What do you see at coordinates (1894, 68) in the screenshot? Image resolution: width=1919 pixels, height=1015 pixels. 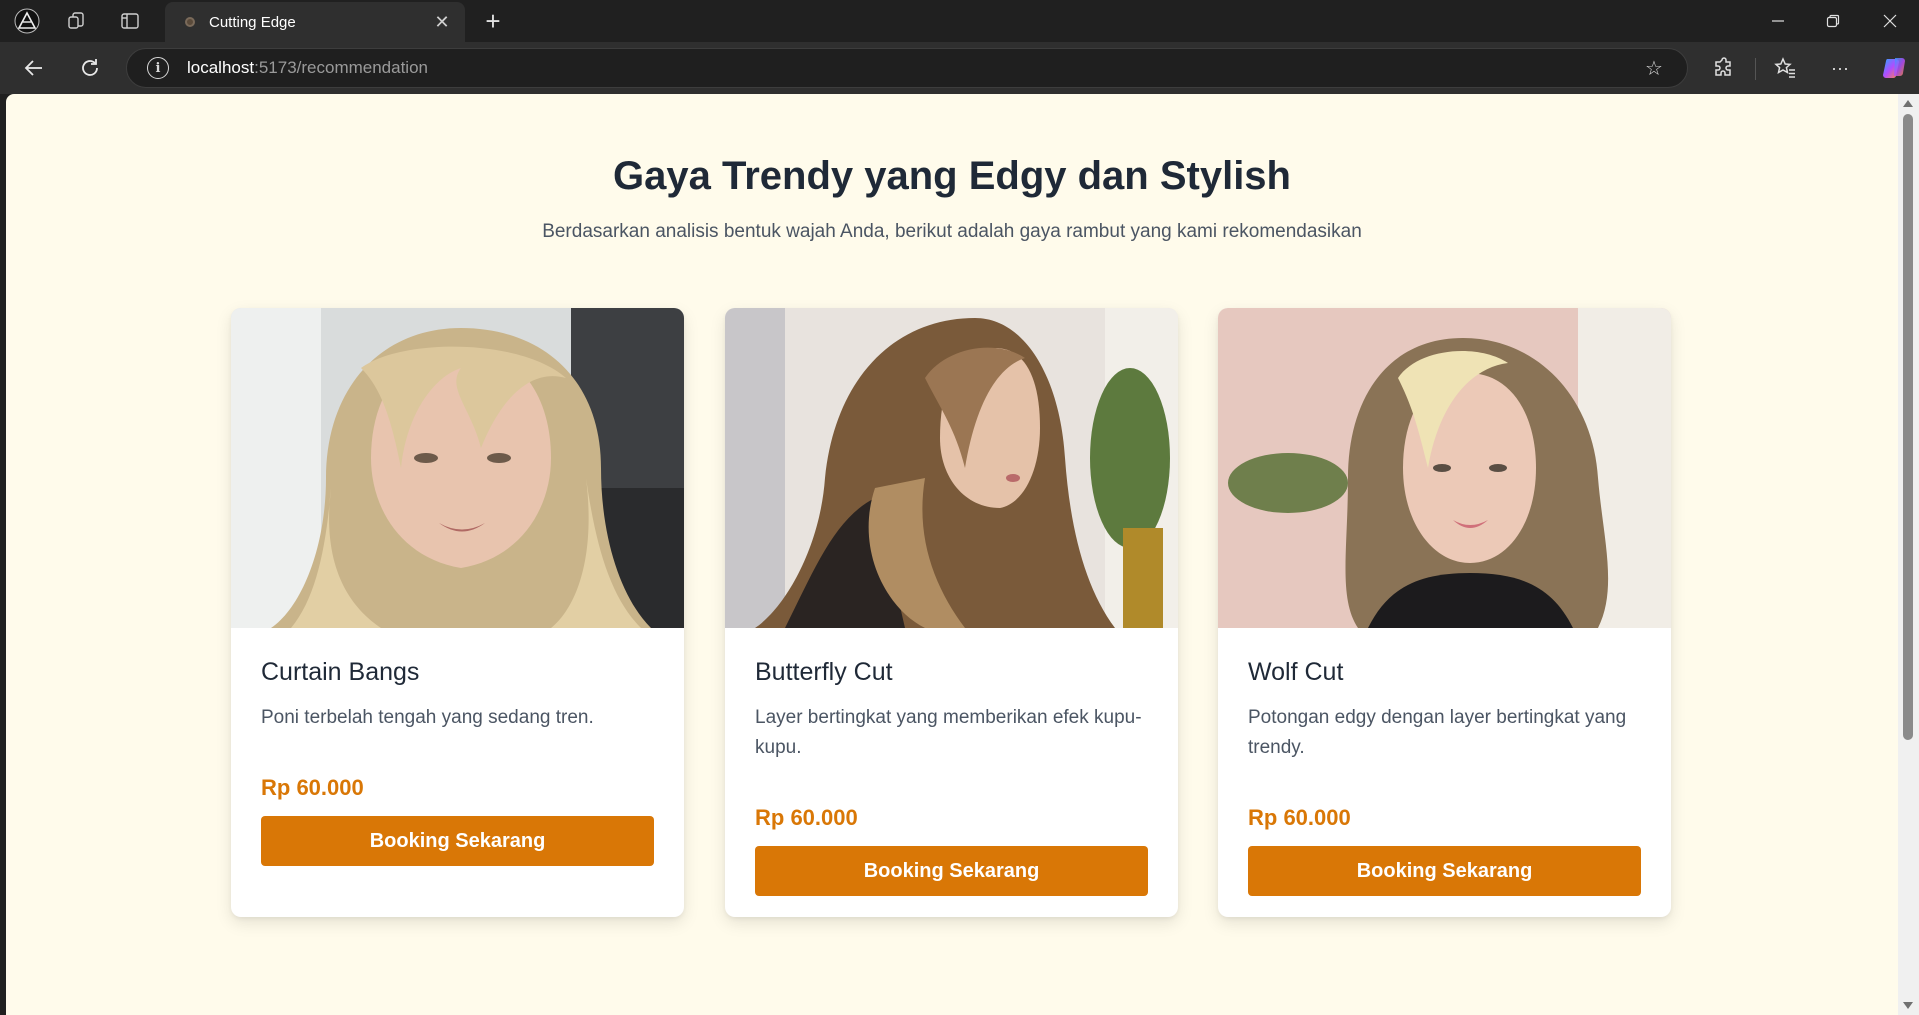 I see `copilot-icon` at bounding box center [1894, 68].